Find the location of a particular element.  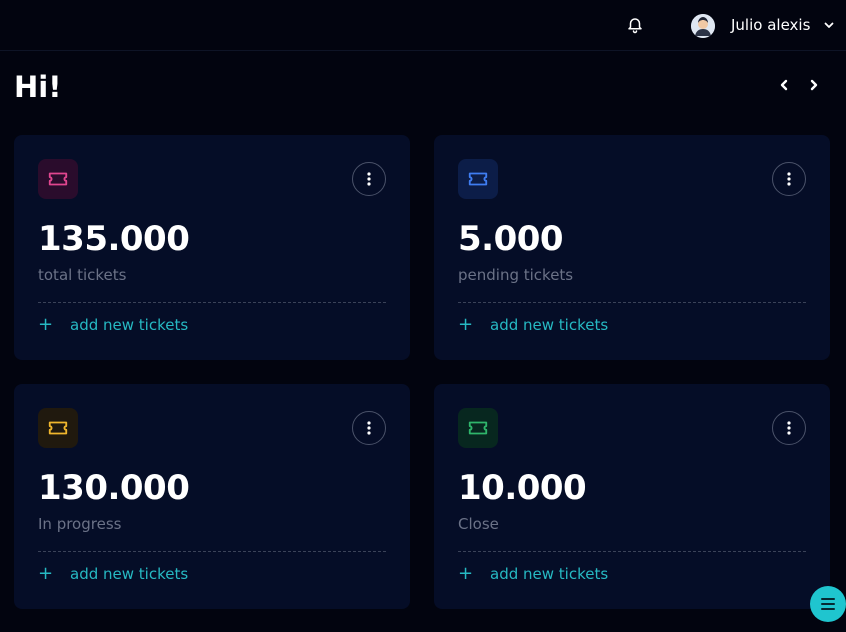

user-name: Julio alexis is located at coordinates (770, 25).